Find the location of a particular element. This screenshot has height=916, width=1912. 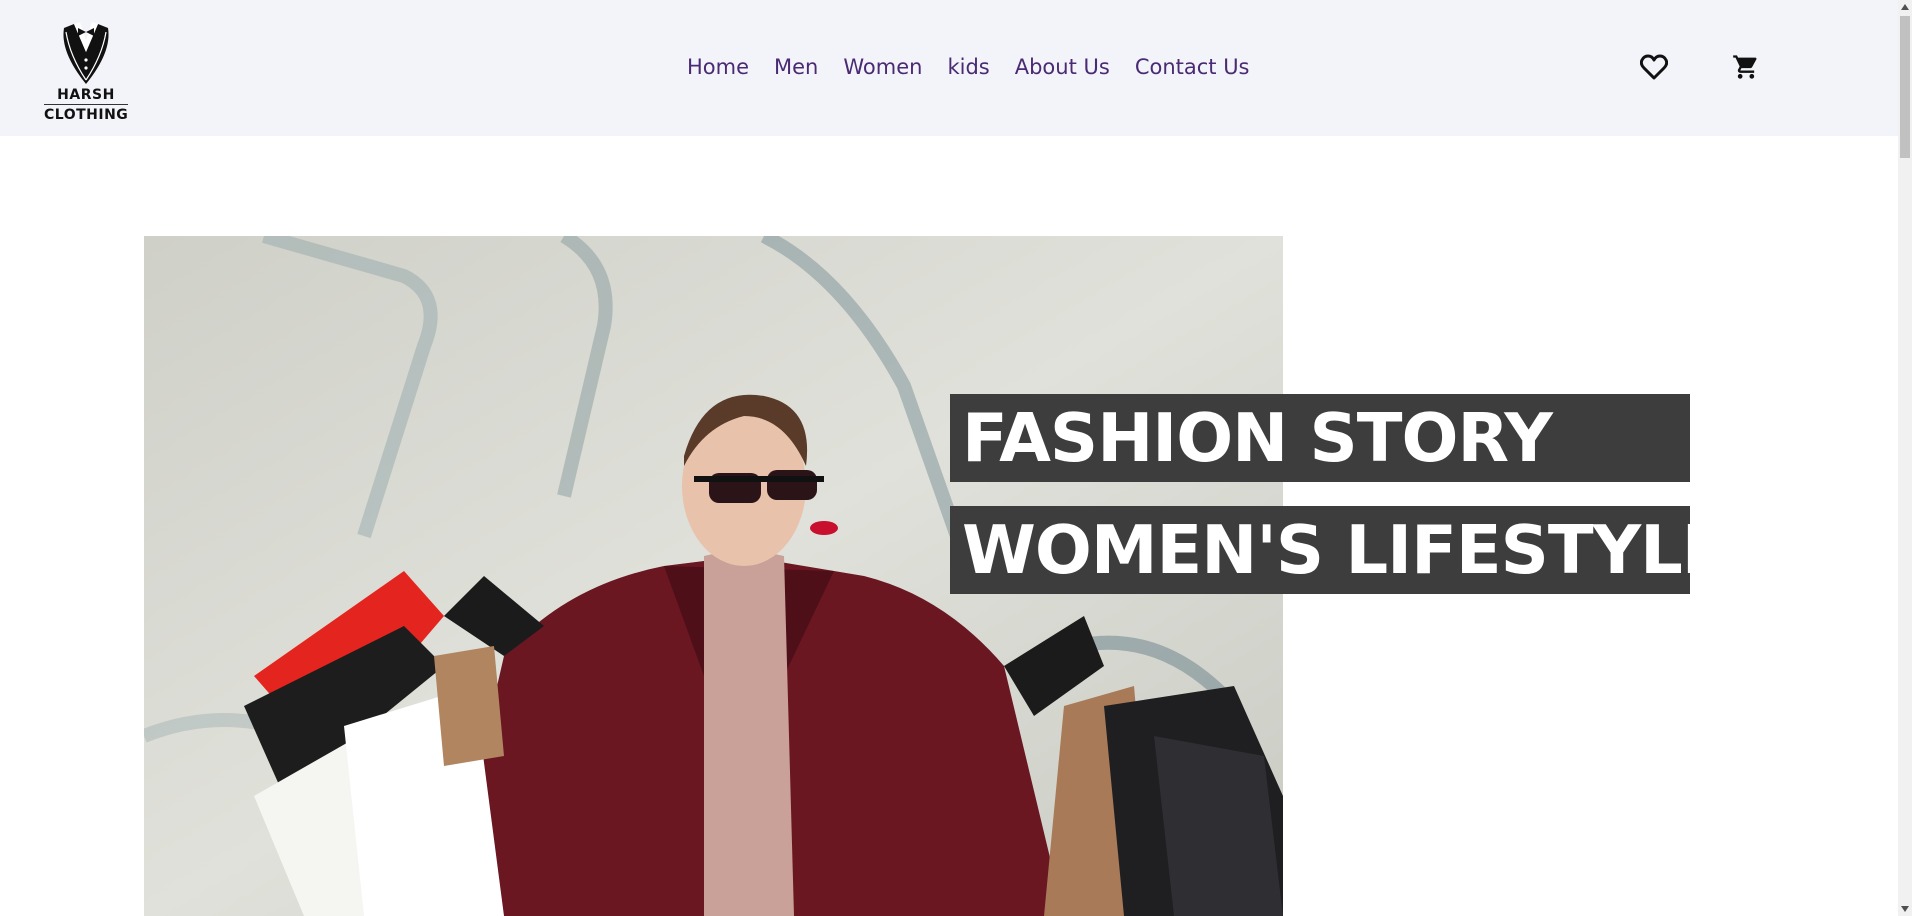

nav-about-us: About Us is located at coordinates (1062, 67).